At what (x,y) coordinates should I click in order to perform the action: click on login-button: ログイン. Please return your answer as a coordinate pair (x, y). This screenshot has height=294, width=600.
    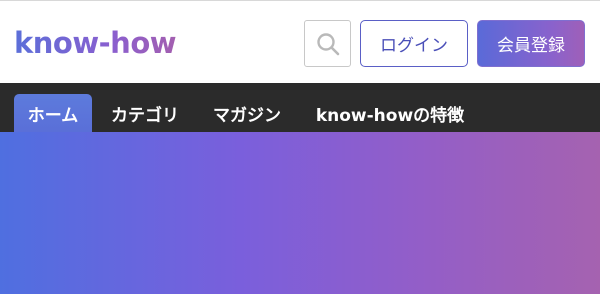
    Looking at the image, I should click on (414, 43).